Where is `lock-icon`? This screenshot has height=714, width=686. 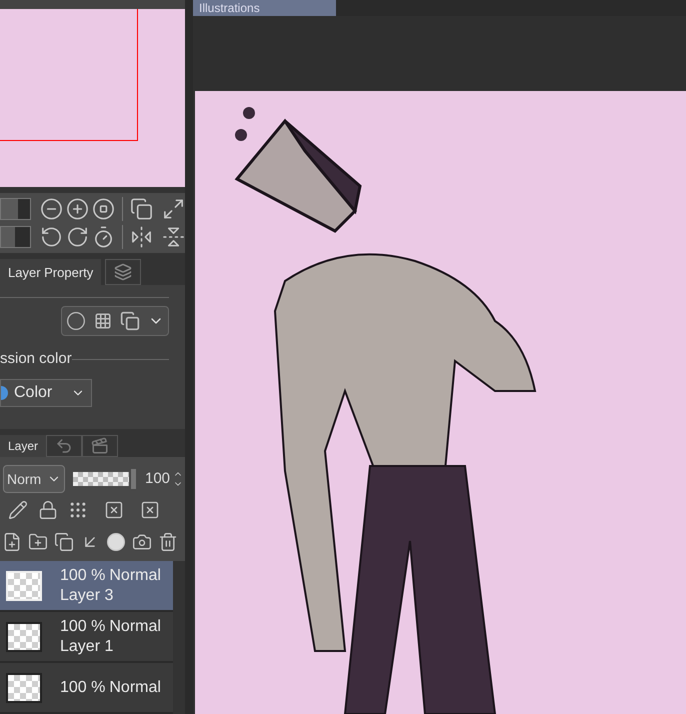
lock-icon is located at coordinates (48, 510).